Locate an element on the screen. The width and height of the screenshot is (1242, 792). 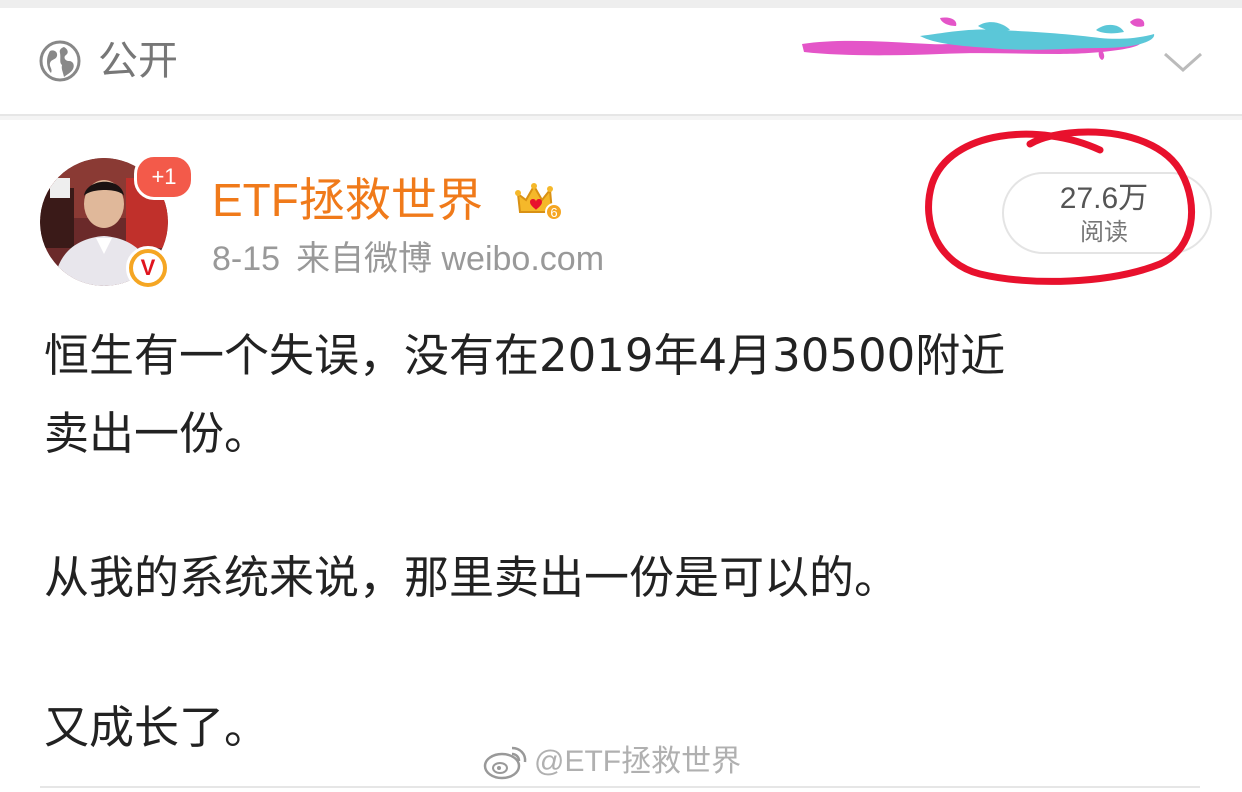
globe-icon is located at coordinates (60, 61).